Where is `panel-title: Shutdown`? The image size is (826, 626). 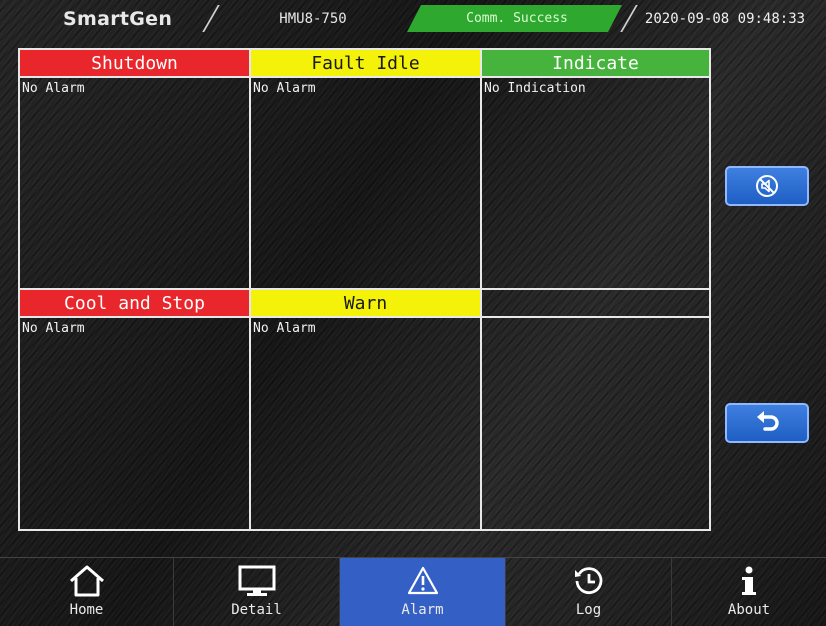
panel-title: Shutdown is located at coordinates (134, 64).